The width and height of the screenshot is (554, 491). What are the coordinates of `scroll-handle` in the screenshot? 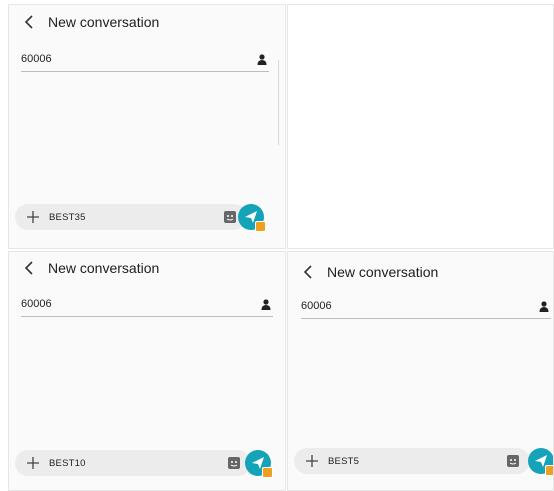 It's located at (280, 102).